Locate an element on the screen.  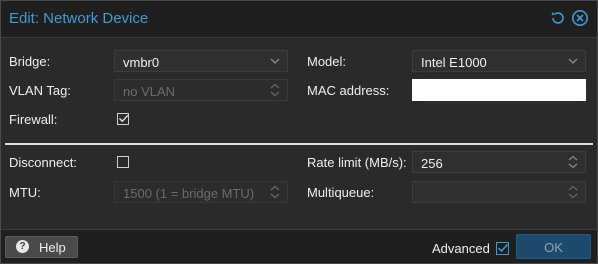
vlan-tag-spinner: no VLAN is located at coordinates (201, 90).